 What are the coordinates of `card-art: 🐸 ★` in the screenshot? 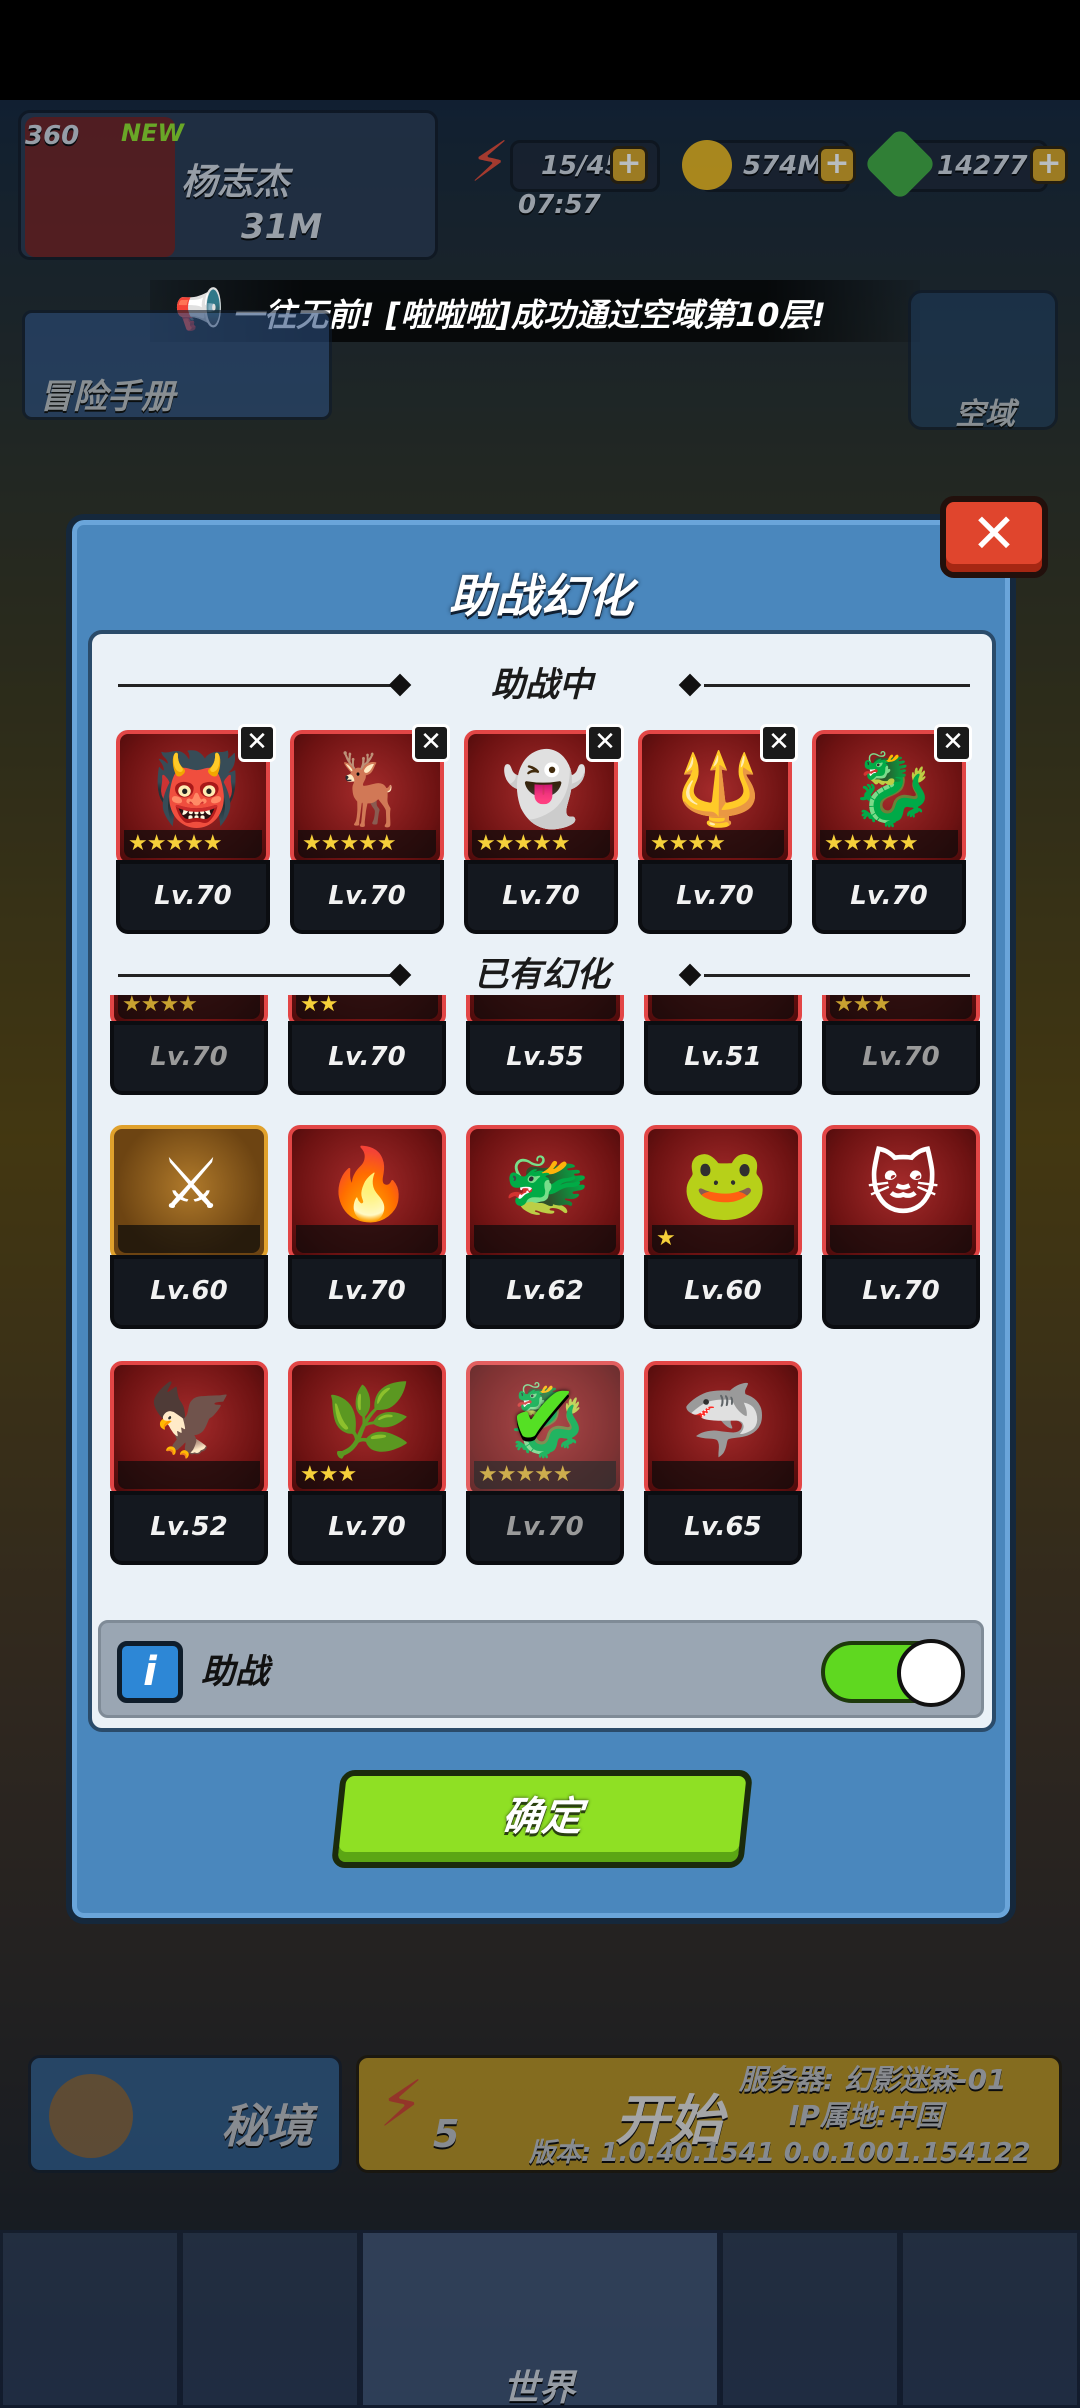 It's located at (723, 1193).